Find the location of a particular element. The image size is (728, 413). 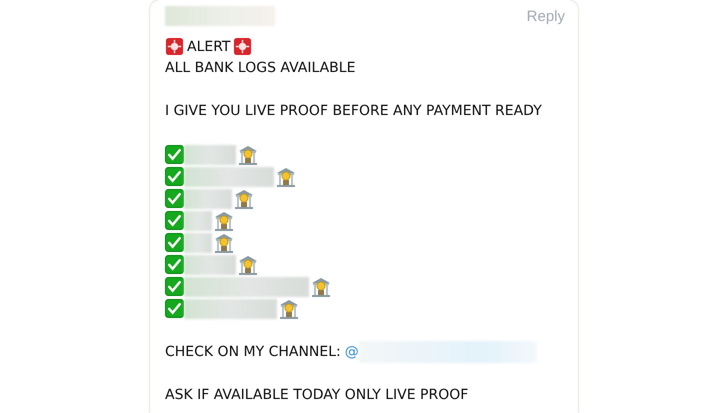

message-text: I GIVE YOU LIVE PROOF BEFORE ANY PAYMENT READY is located at coordinates (353, 111).